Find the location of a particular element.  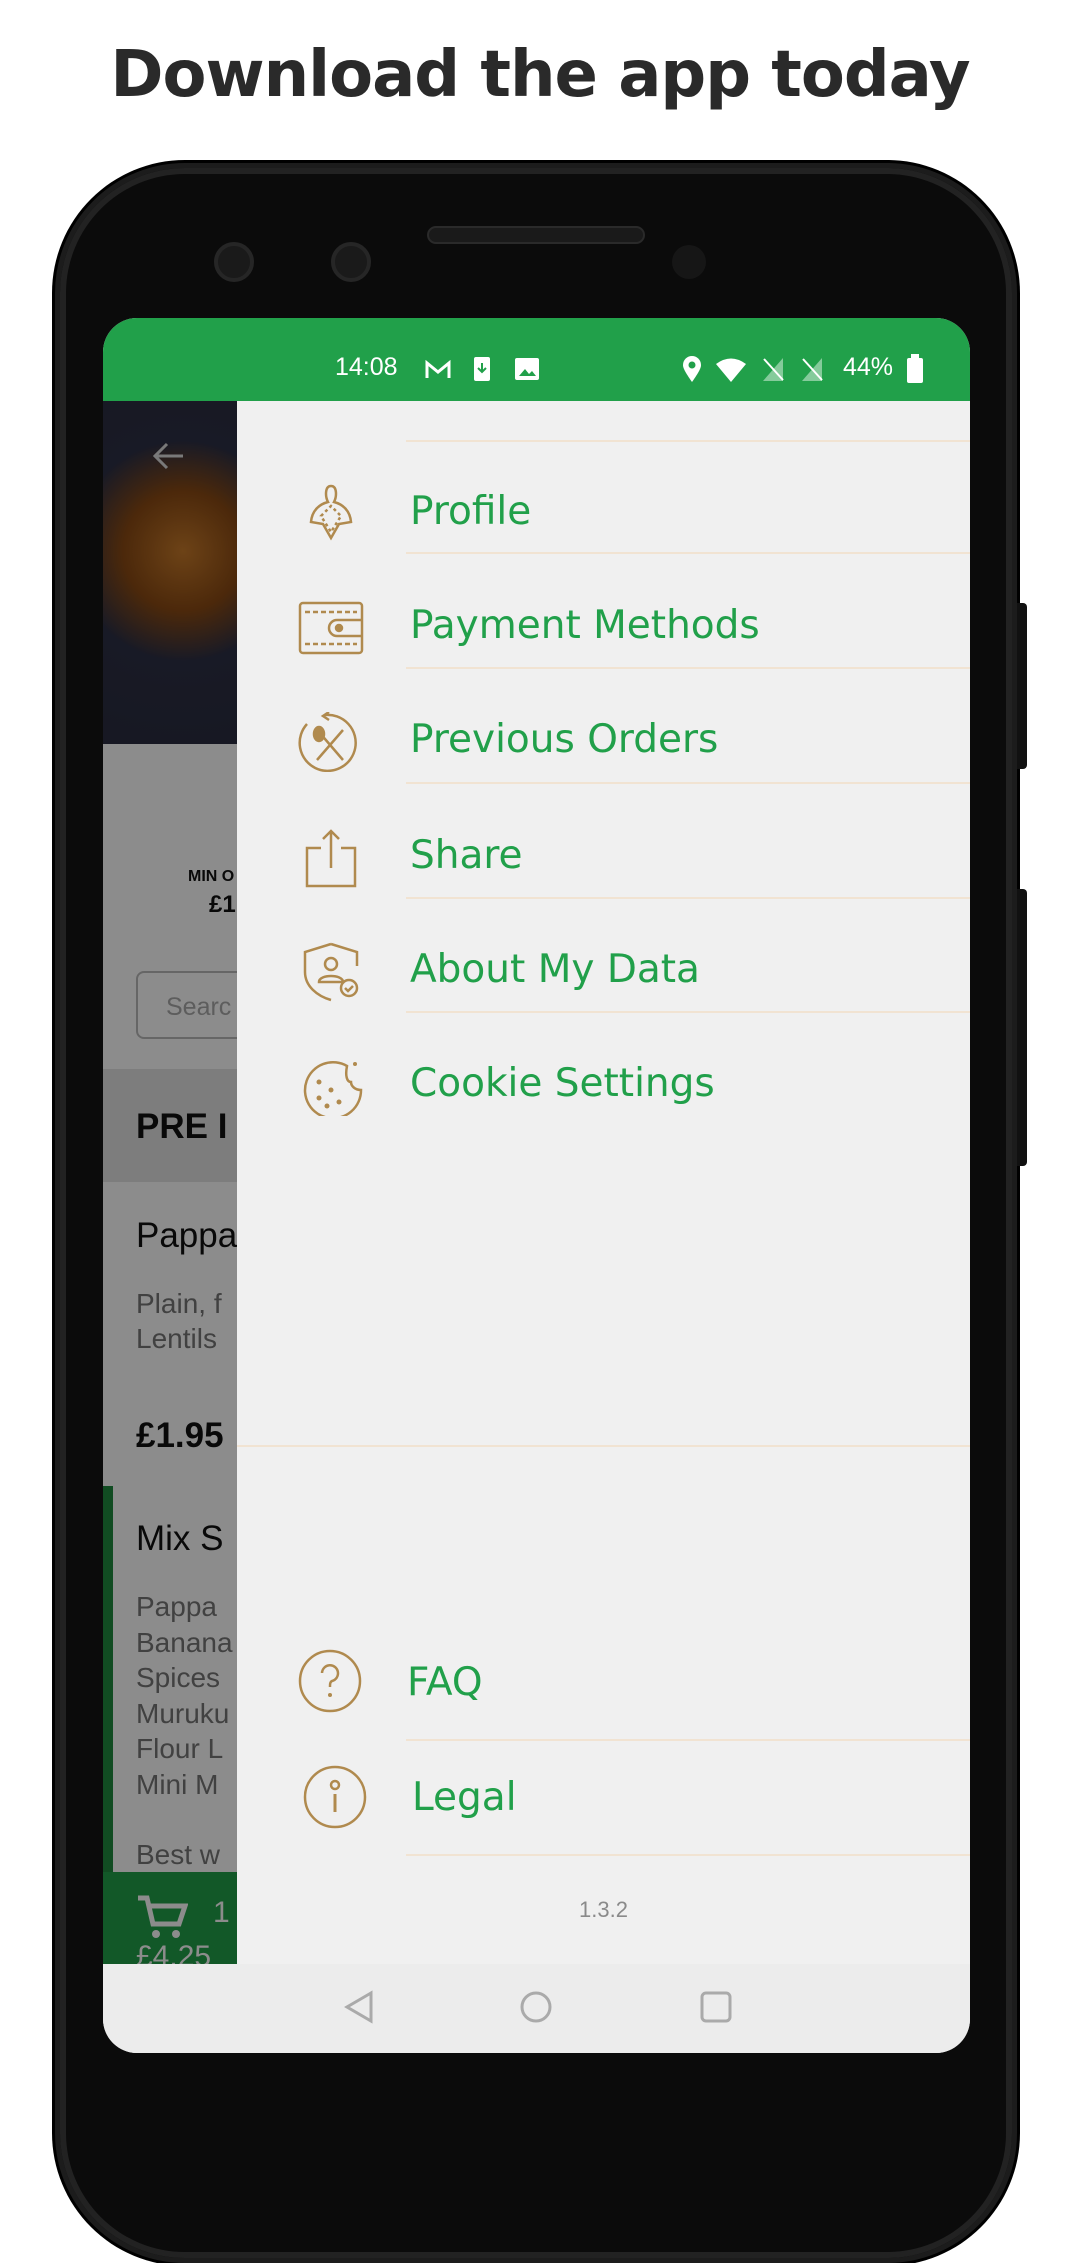

recents-nav-icon is located at coordinates (716, 2007).